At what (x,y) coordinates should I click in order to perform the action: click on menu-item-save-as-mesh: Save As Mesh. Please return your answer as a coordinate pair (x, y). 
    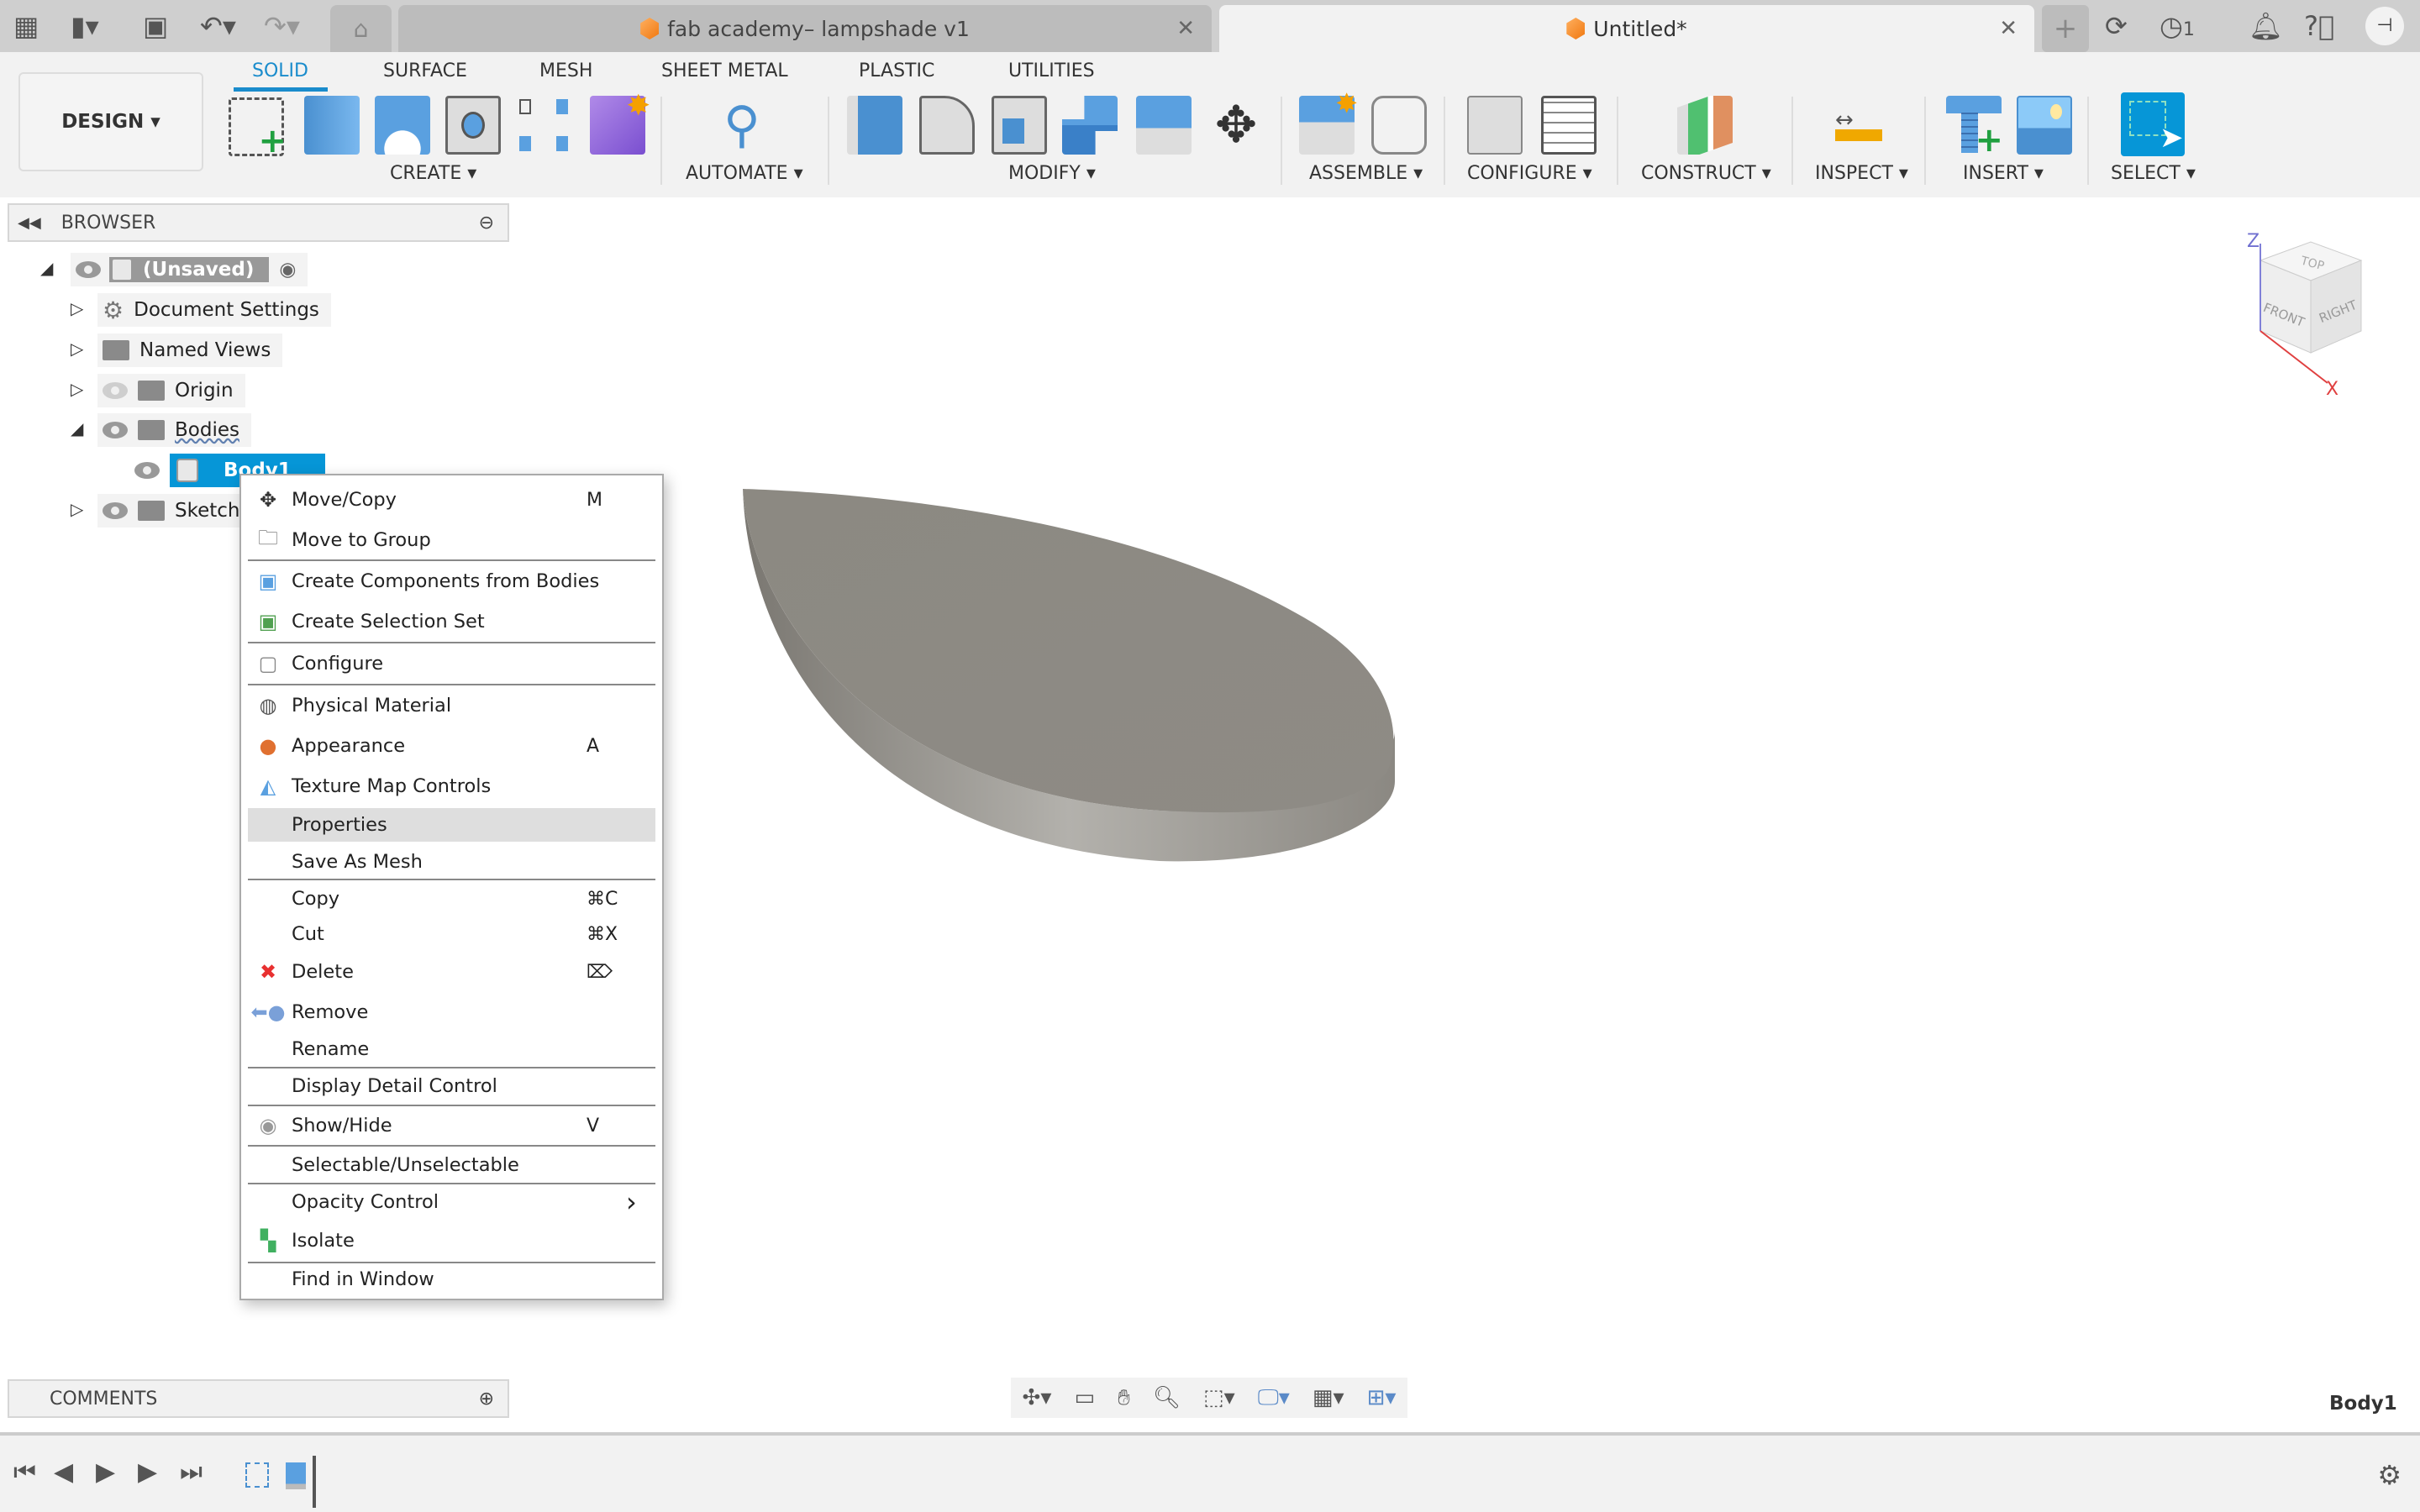
    Looking at the image, I should click on (451, 862).